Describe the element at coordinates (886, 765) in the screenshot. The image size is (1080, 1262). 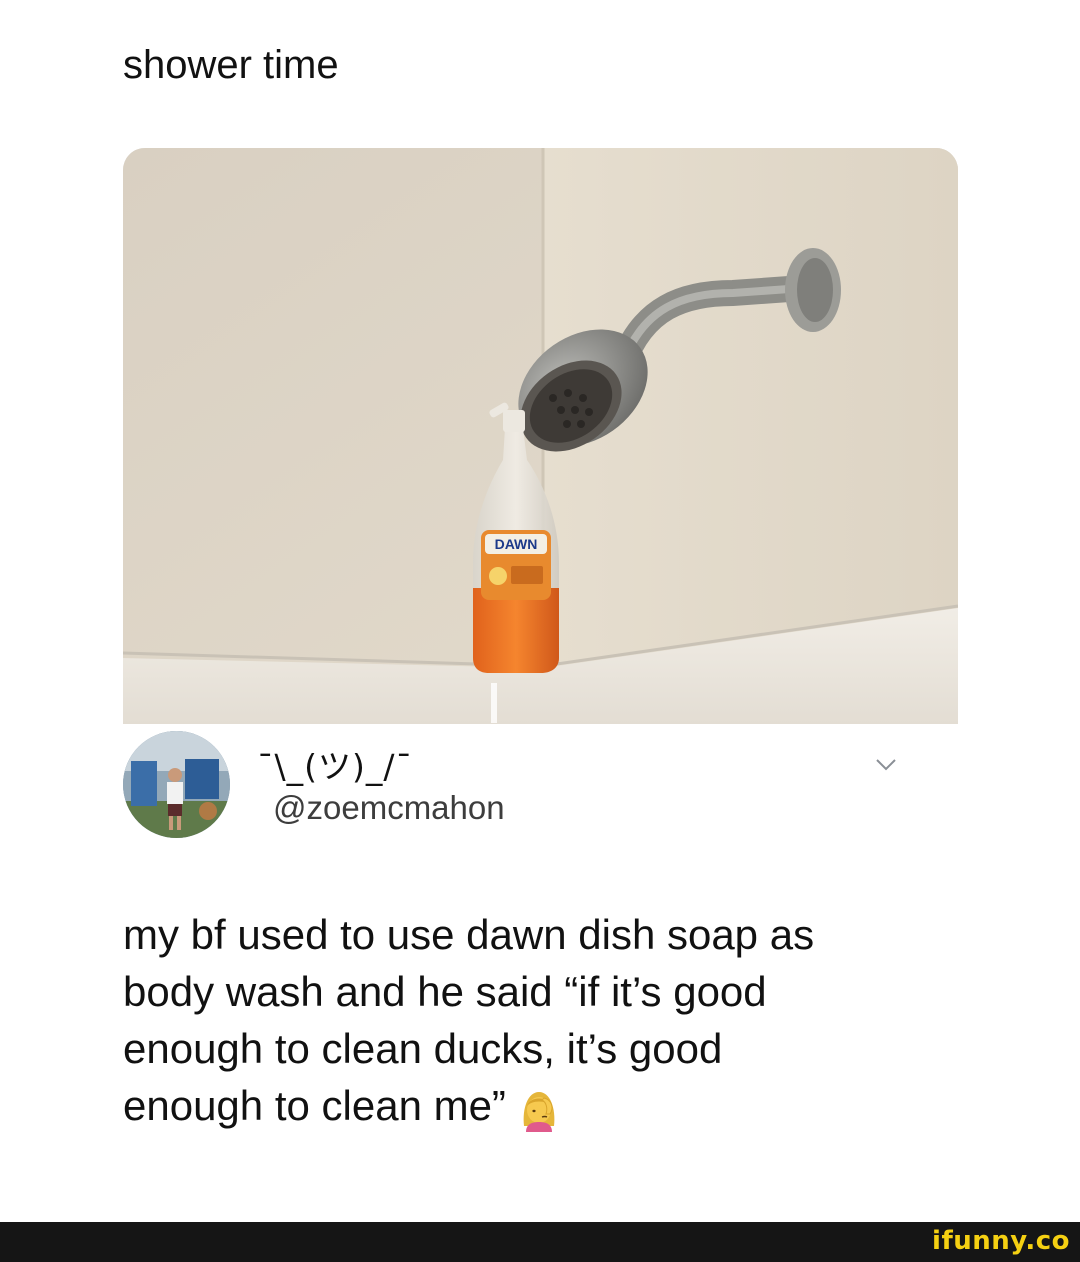
I see `chevron-down-icon` at that location.